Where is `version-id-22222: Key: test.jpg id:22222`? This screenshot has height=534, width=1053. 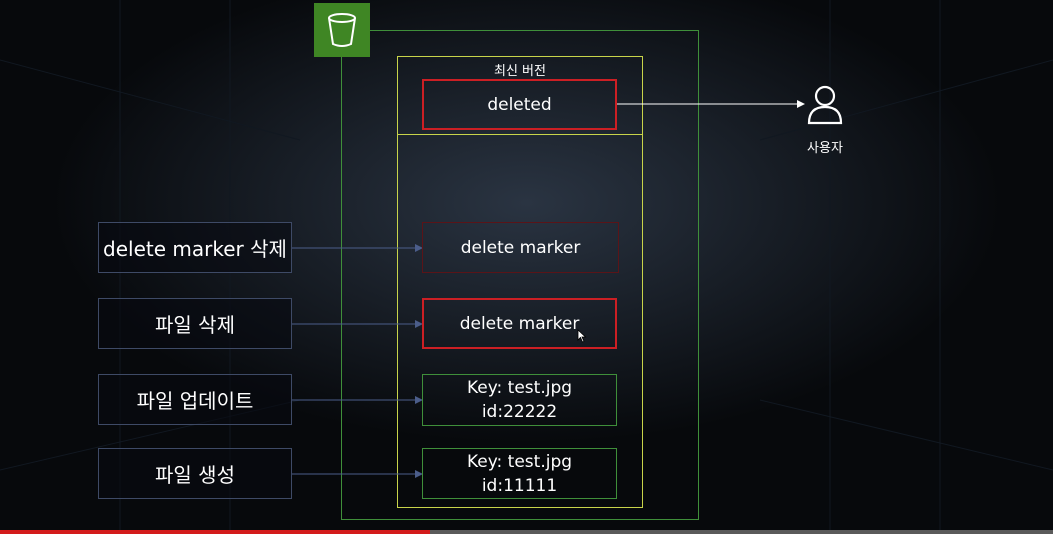 version-id-22222: Key: test.jpg id:22222 is located at coordinates (519, 400).